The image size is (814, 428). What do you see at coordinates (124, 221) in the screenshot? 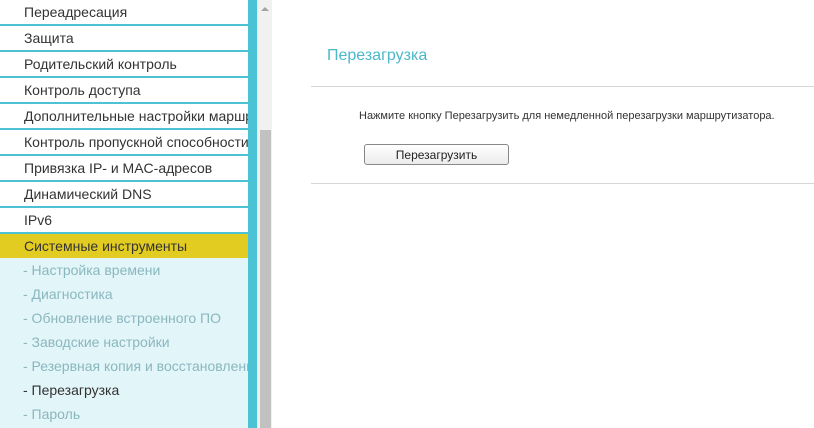
I see `sidebar-item-ipv6: IPv6` at bounding box center [124, 221].